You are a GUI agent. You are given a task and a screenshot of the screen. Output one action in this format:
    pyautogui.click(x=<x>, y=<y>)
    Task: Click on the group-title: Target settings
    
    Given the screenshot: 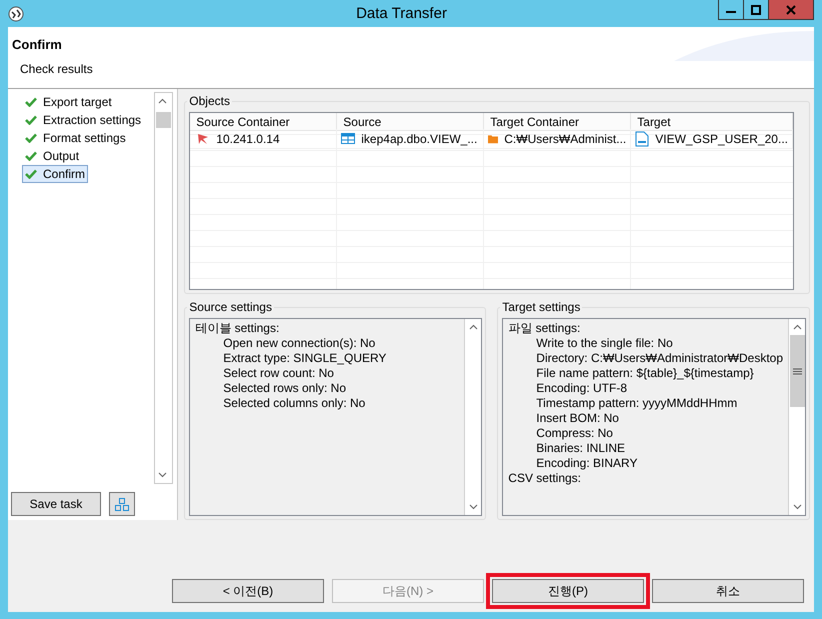 What is the action you would take?
    pyautogui.click(x=541, y=307)
    